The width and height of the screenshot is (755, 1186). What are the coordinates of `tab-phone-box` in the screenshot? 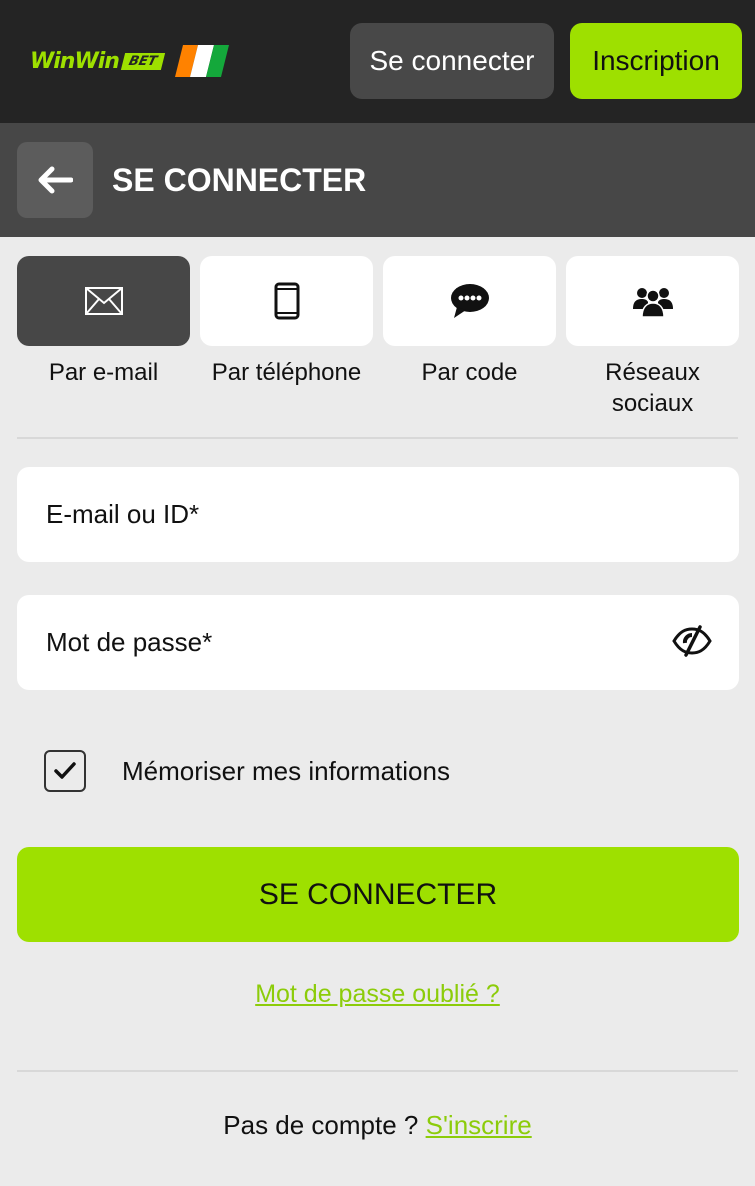 It's located at (286, 301).